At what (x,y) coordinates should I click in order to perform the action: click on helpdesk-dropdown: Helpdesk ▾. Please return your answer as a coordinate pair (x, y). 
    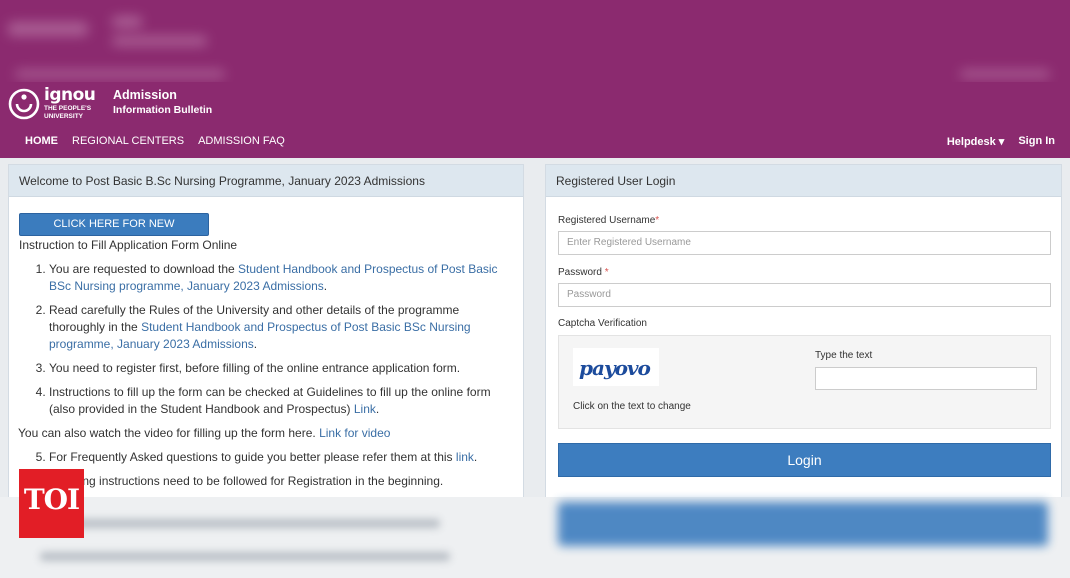
    Looking at the image, I should click on (976, 141).